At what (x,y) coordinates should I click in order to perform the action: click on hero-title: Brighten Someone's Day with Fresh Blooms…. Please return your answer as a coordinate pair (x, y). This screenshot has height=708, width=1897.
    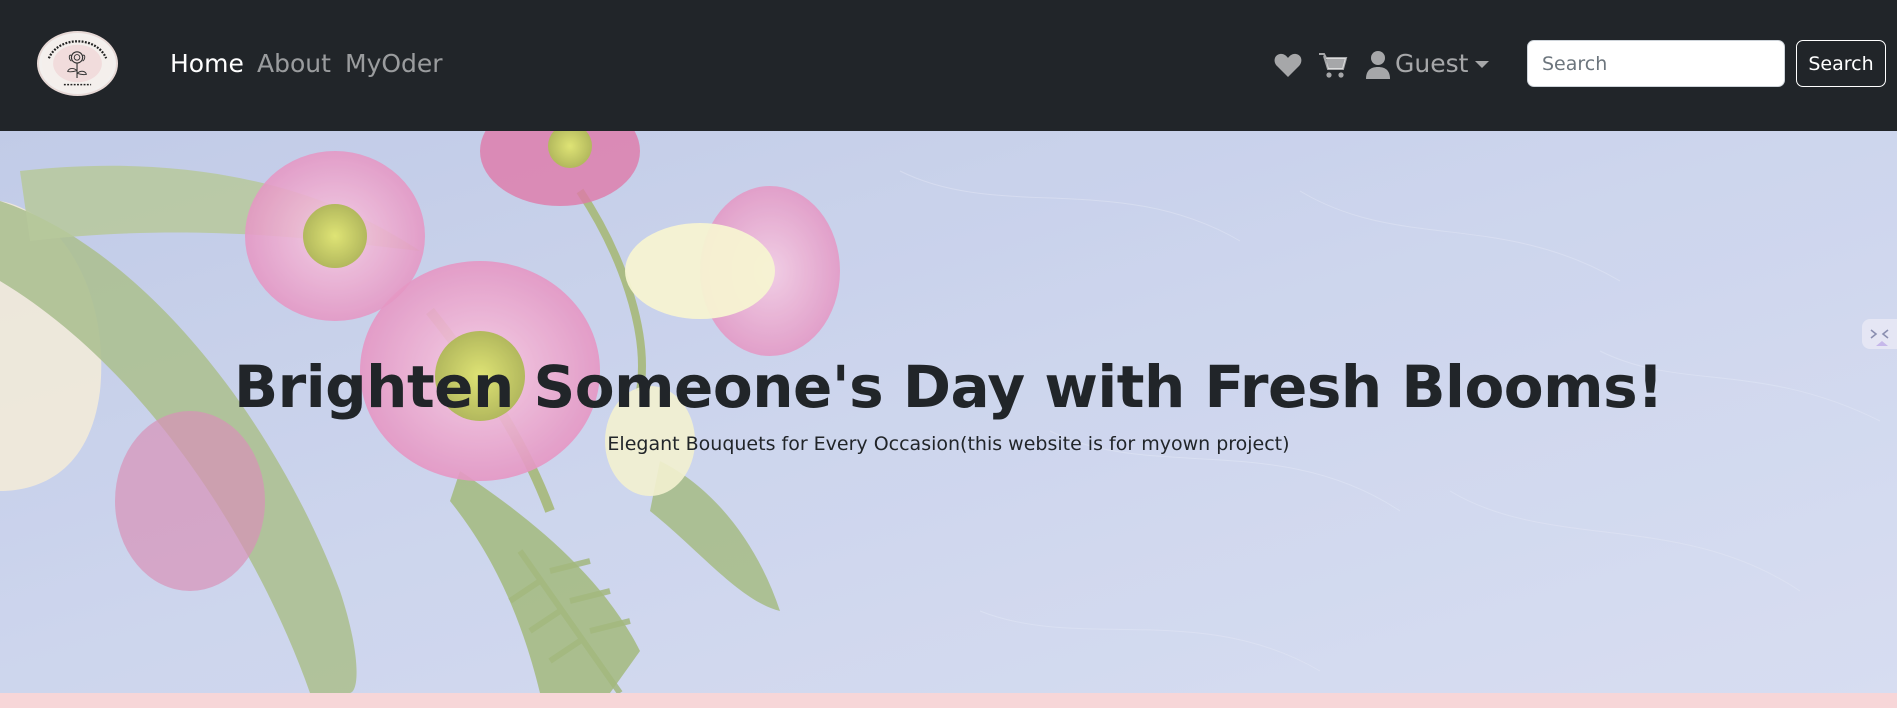
    Looking at the image, I should click on (948, 387).